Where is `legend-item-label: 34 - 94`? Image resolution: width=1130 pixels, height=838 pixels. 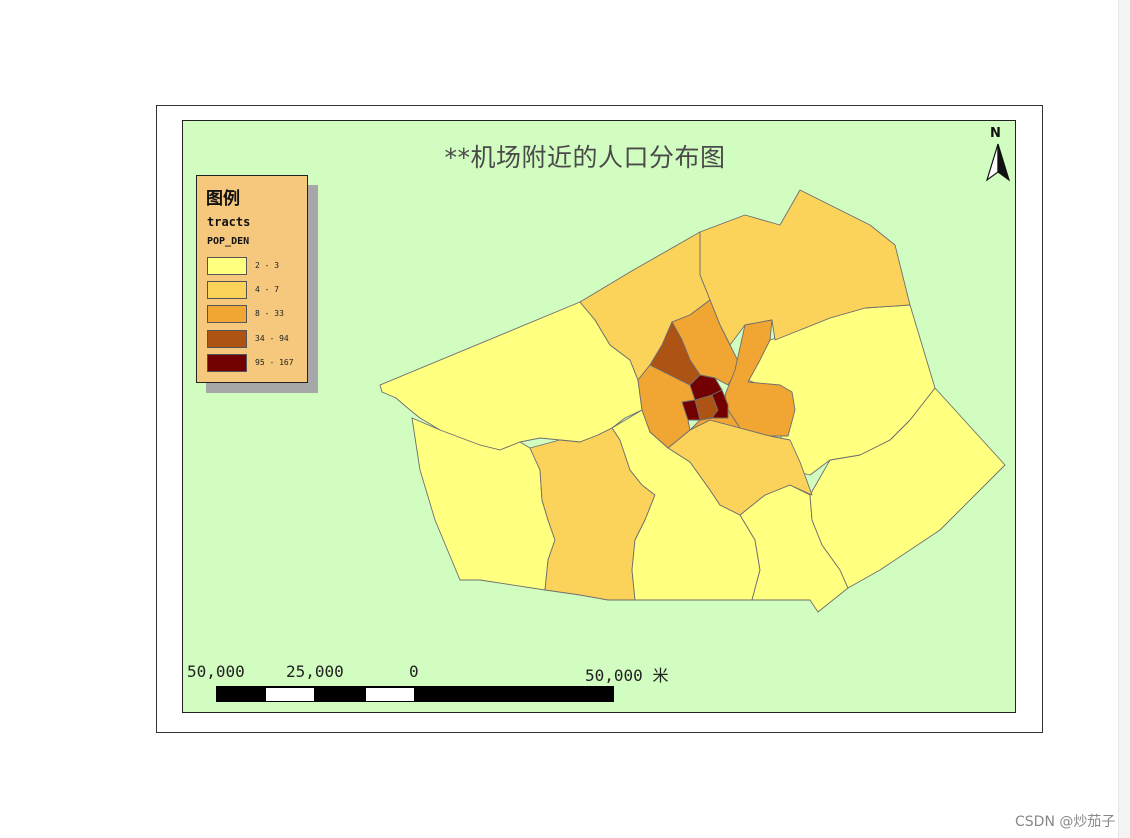 legend-item-label: 34 - 94 is located at coordinates (272, 338).